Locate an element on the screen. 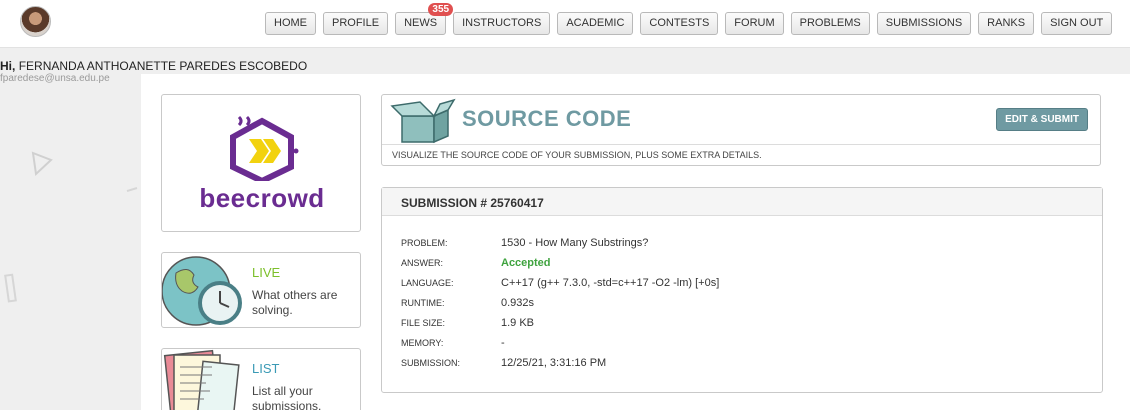 The height and width of the screenshot is (410, 1130). triangle-decoration-icon is located at coordinates (42, 164).